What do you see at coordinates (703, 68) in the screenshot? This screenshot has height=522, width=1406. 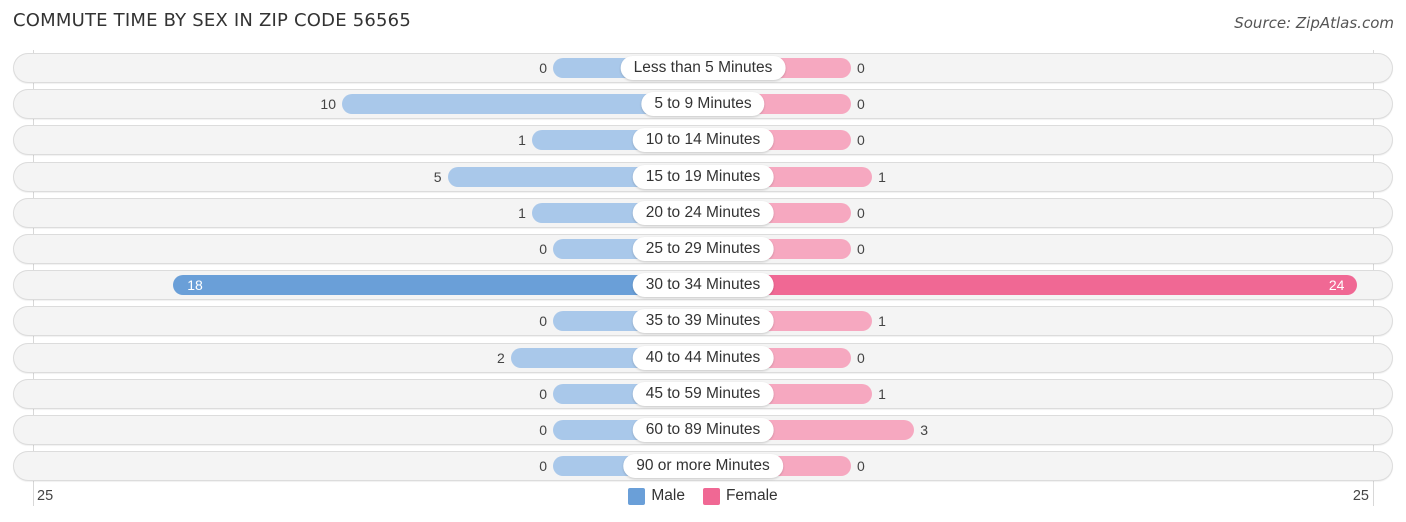 I see `category-label: Less than 5 Minutes` at bounding box center [703, 68].